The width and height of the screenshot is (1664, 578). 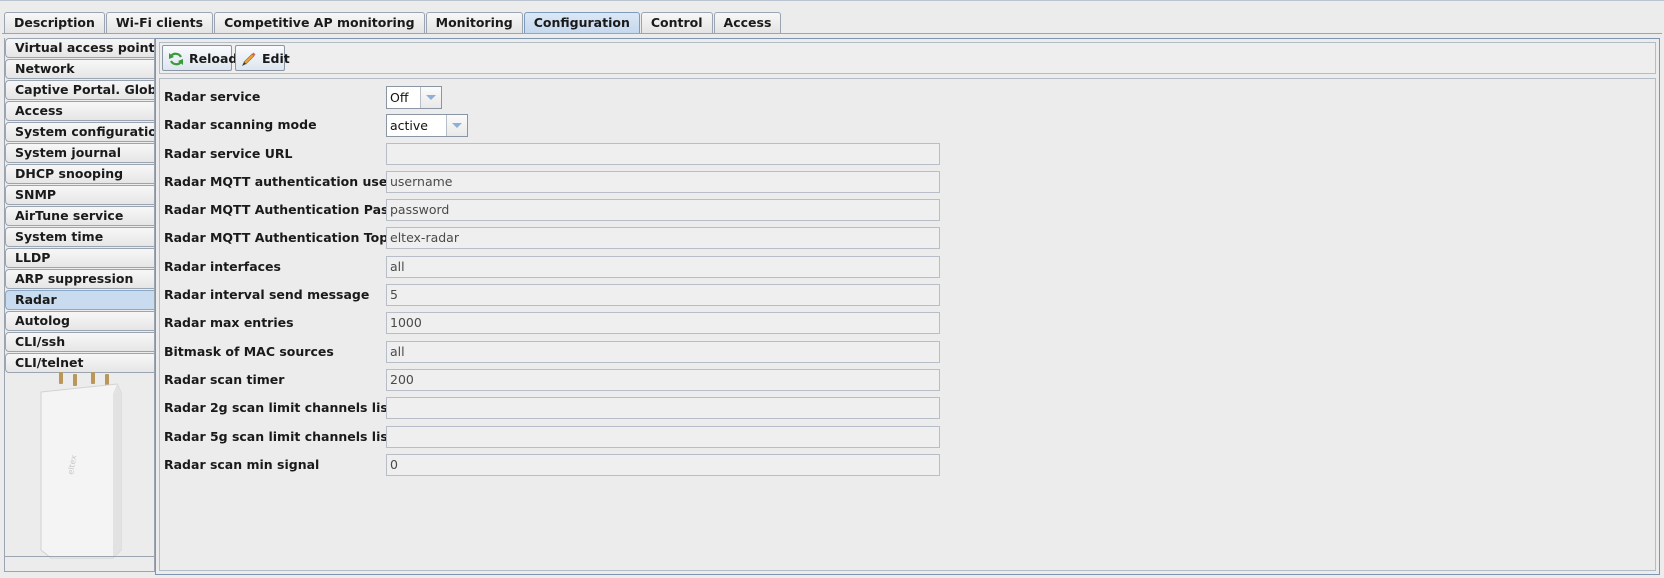 I want to click on radar-scanning-mode-select: active, so click(x=427, y=125).